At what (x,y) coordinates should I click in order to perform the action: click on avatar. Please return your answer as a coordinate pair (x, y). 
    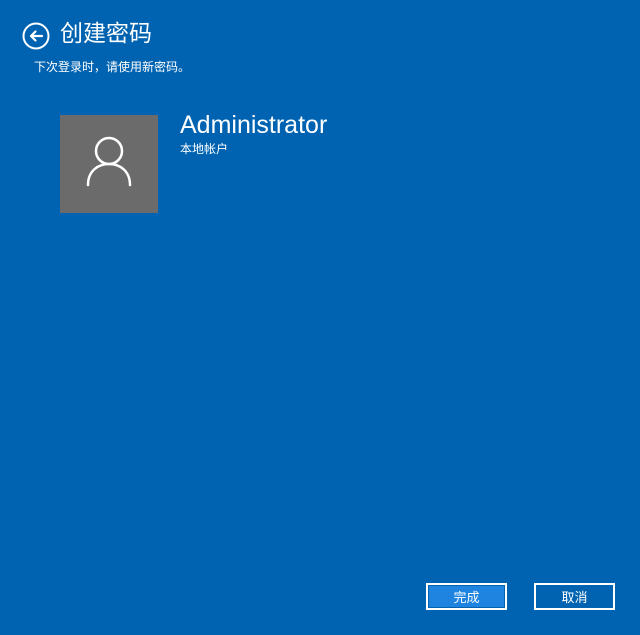
    Looking at the image, I should click on (109, 164).